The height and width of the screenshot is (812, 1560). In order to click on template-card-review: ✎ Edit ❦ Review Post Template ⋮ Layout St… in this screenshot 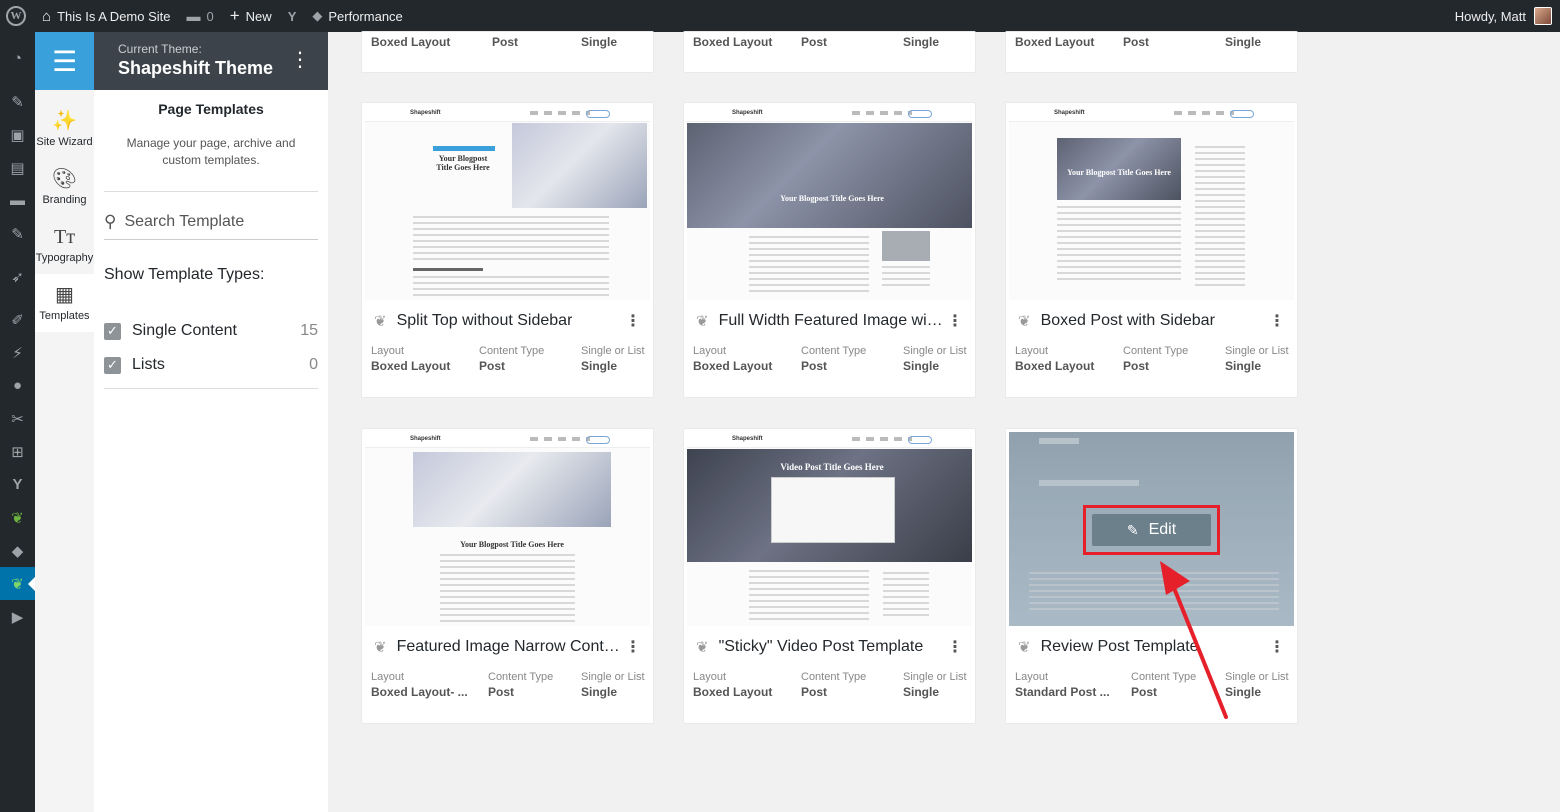, I will do `click(1151, 576)`.